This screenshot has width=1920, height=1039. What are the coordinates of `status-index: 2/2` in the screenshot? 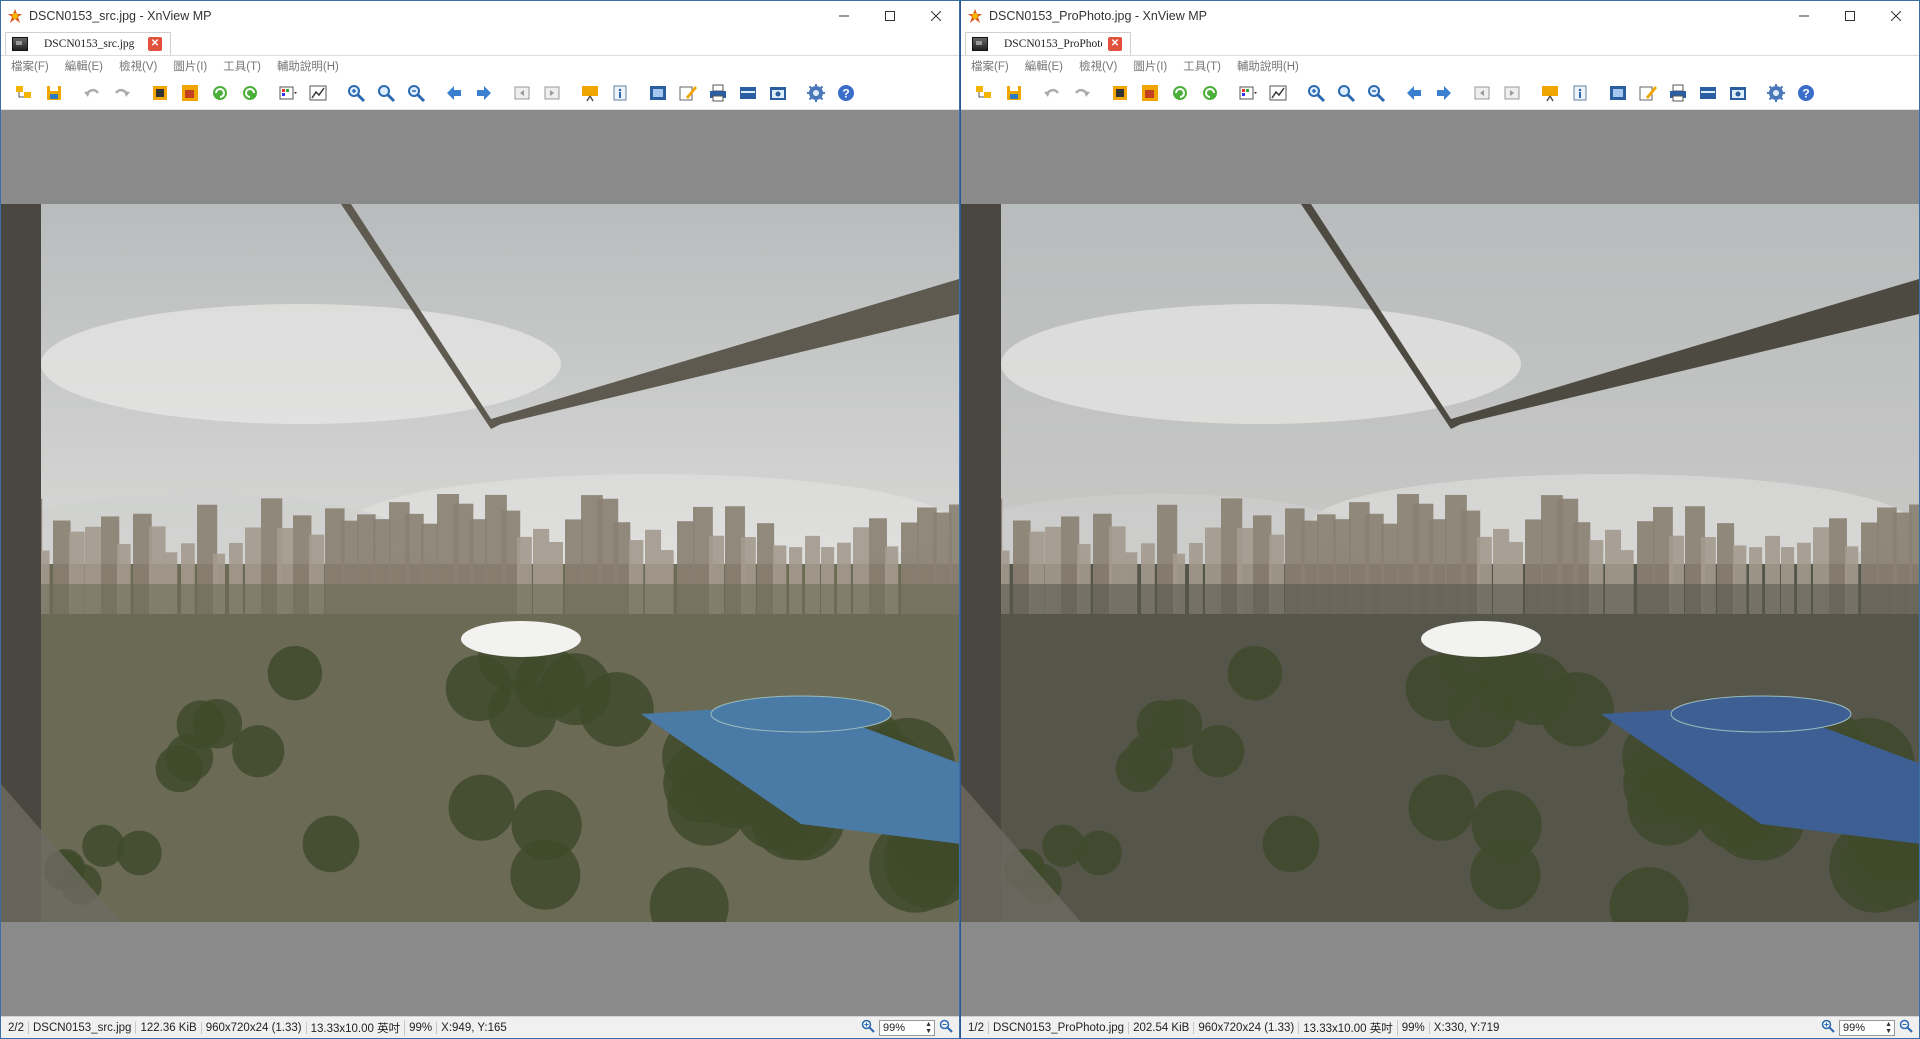 It's located at (16, 1027).